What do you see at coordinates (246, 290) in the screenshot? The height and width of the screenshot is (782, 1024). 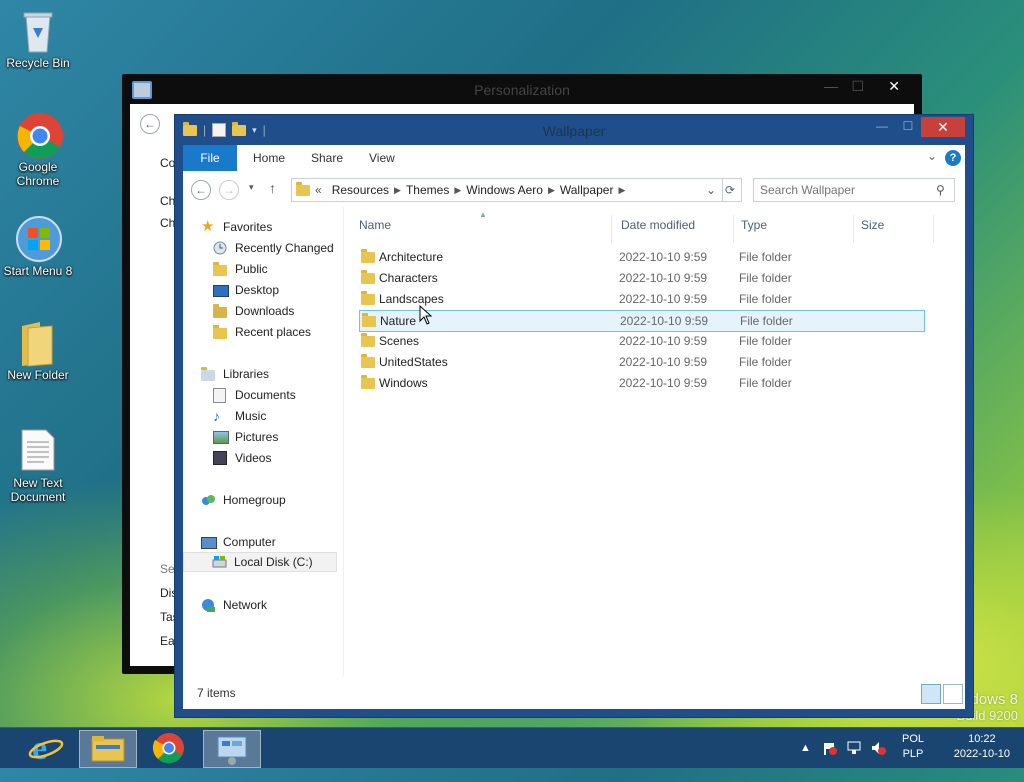 I see `nav-desktop: Desktop` at bounding box center [246, 290].